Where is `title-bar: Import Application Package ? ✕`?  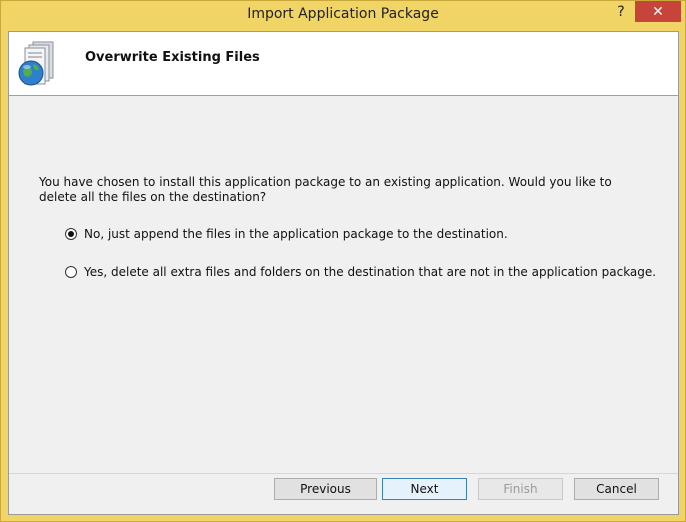
title-bar: Import Application Package ? ✕ is located at coordinates (343, 16).